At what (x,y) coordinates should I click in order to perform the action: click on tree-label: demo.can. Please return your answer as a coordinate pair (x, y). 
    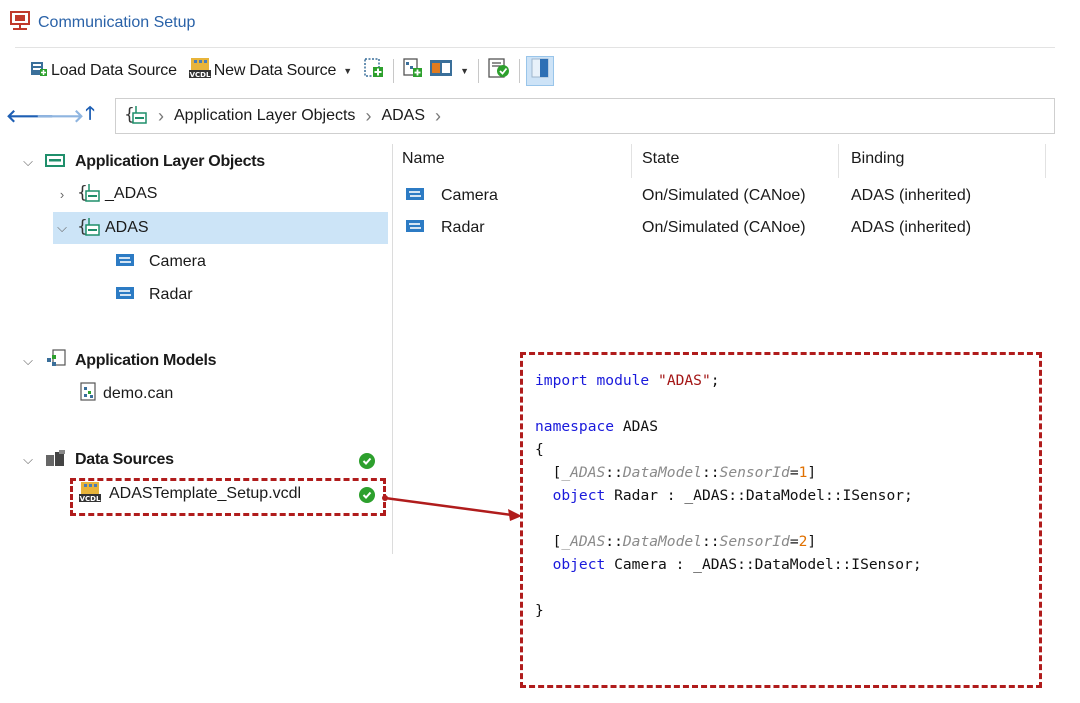
    Looking at the image, I should click on (138, 393).